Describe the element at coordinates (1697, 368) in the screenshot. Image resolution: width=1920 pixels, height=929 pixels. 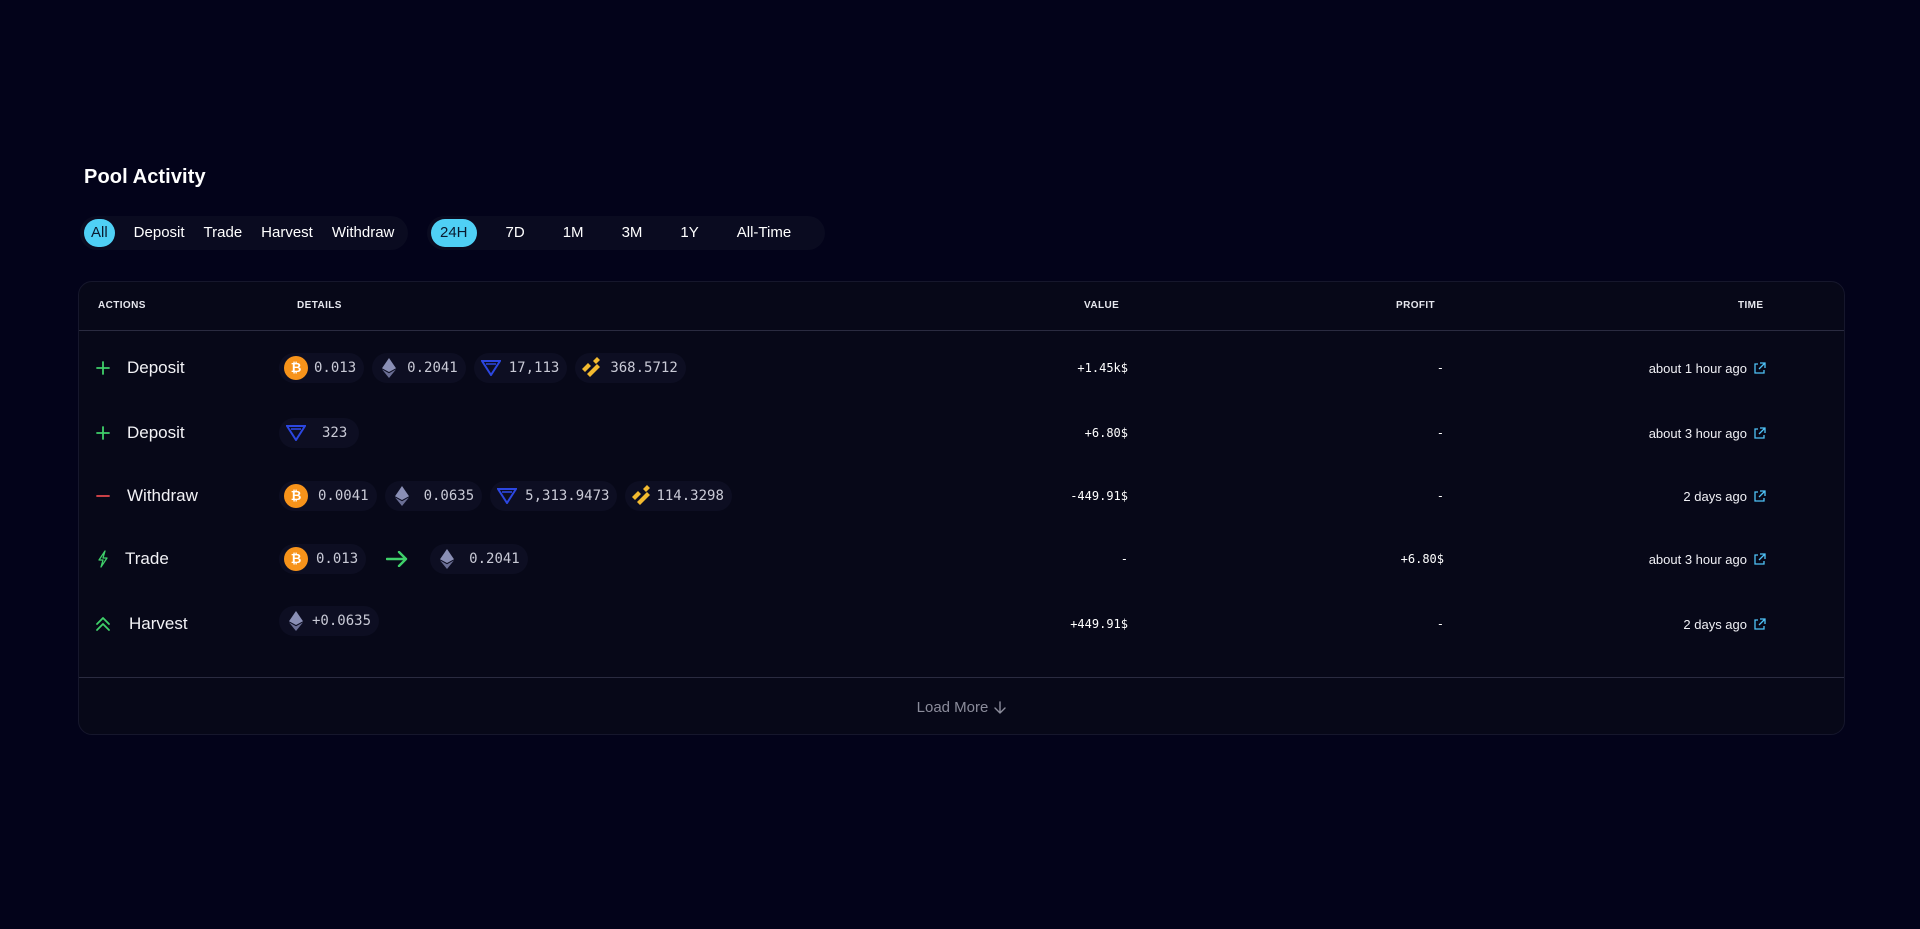
I see `time-label: about 1 hour ago` at that location.